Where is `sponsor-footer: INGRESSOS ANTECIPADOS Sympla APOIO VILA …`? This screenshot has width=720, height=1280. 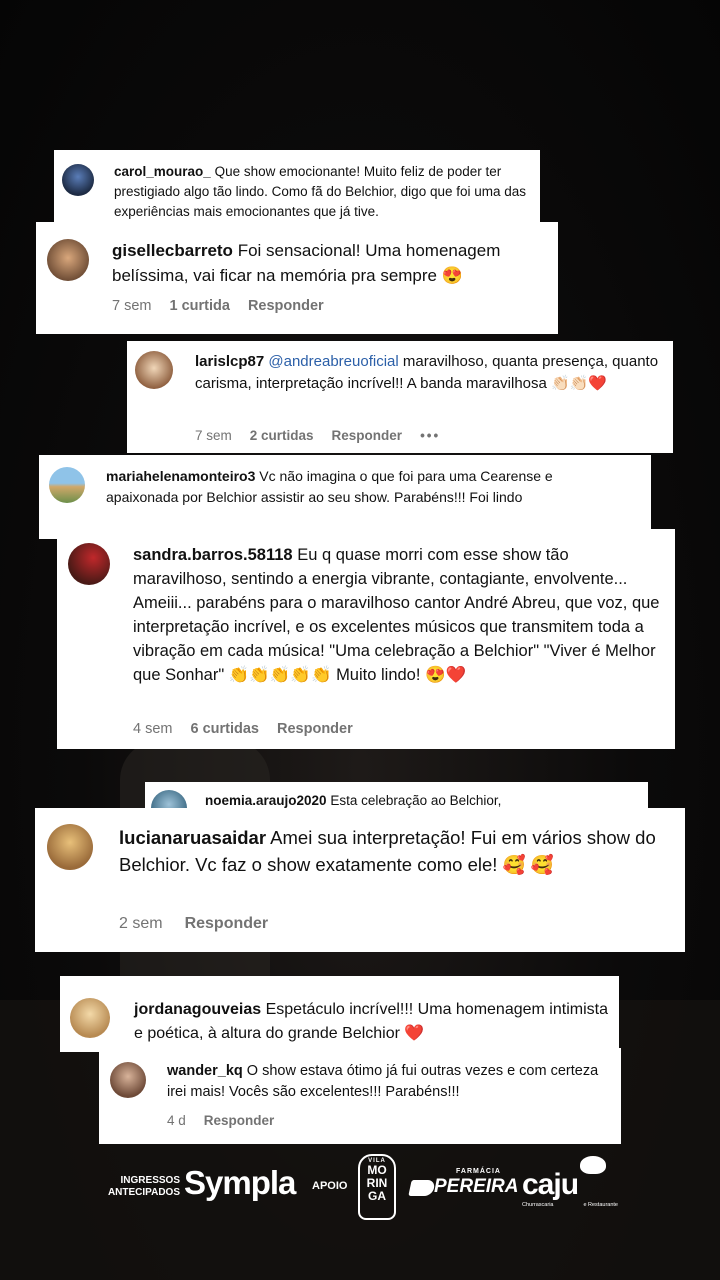 sponsor-footer: INGRESSOS ANTECIPADOS Sympla APOIO VILA … is located at coordinates (360, 1185).